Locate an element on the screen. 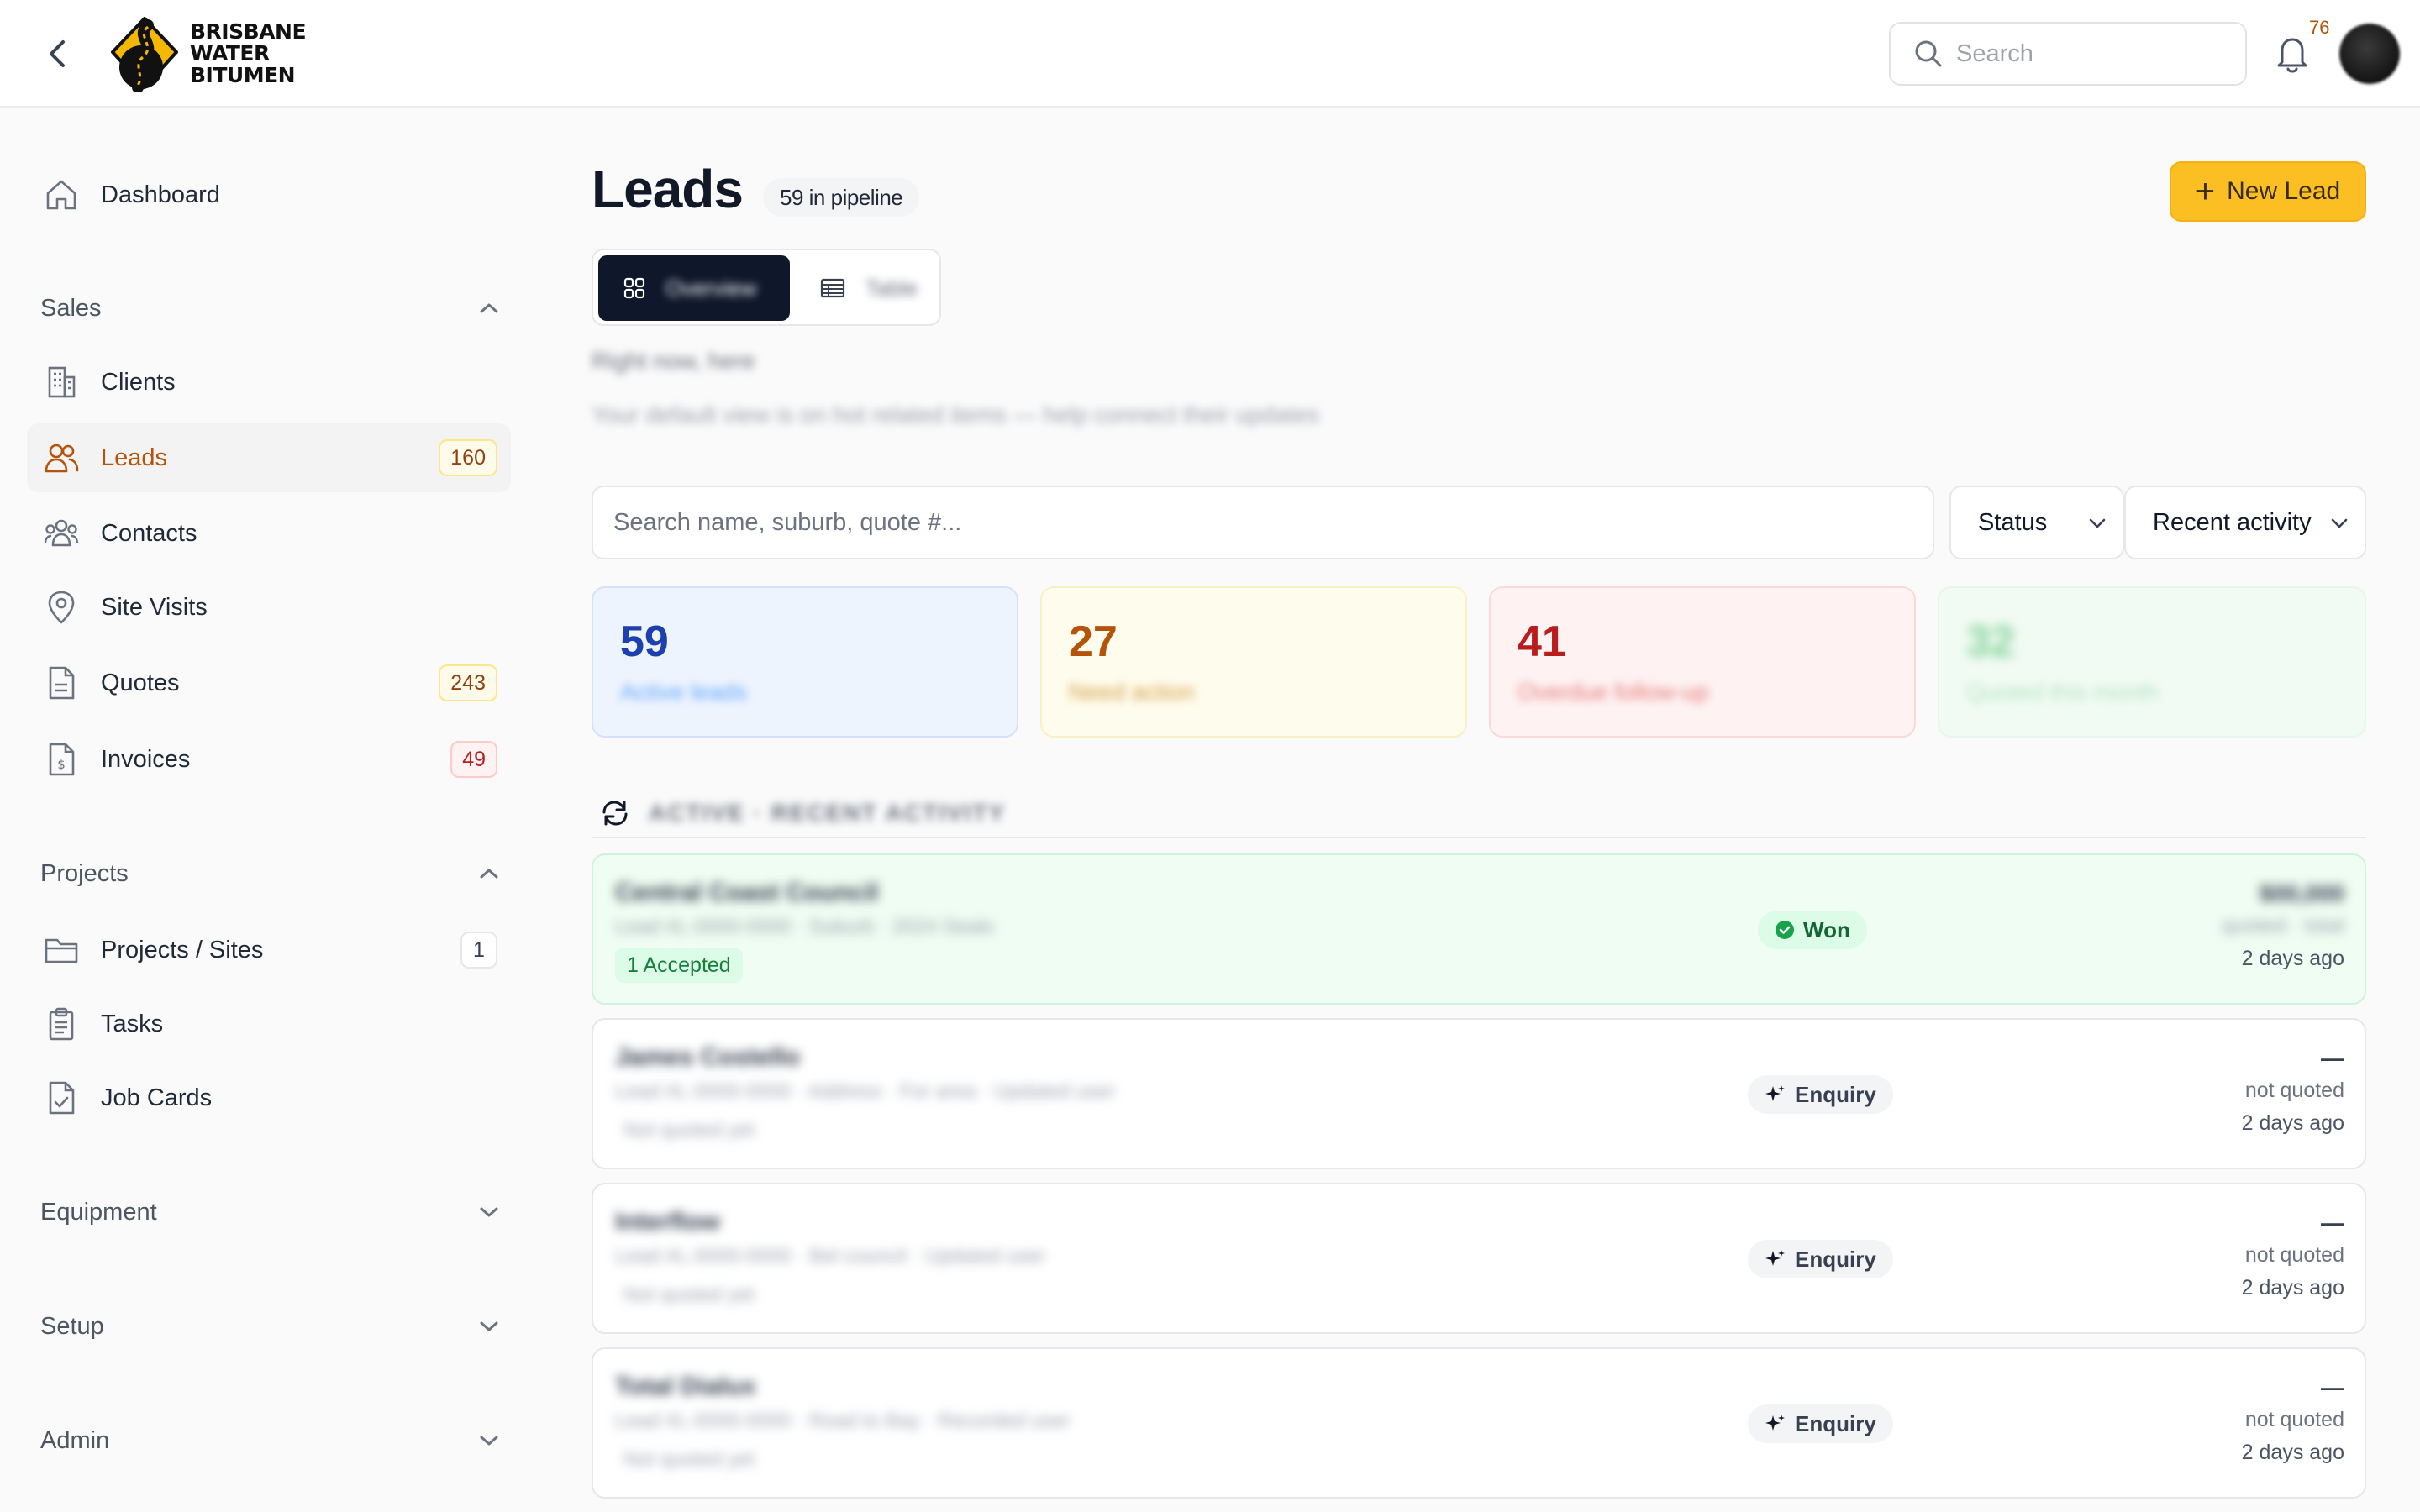 The width and height of the screenshot is (2420, 1512). sidebar-item-label: Projects / Sites is located at coordinates (182, 949).